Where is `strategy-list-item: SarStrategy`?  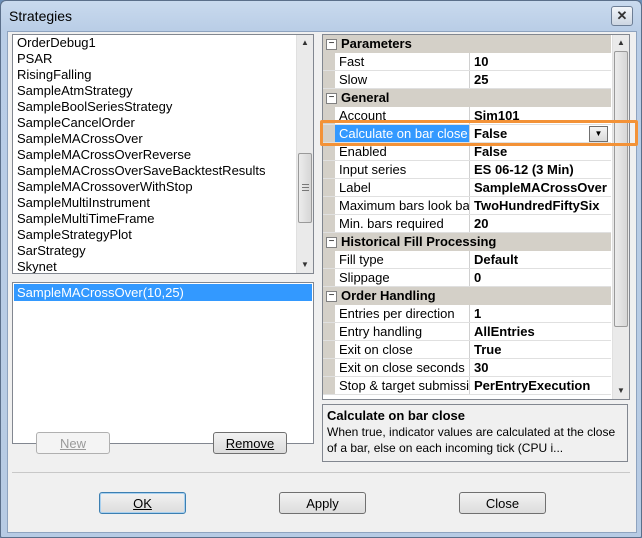 strategy-list-item: SarStrategy is located at coordinates (163, 251).